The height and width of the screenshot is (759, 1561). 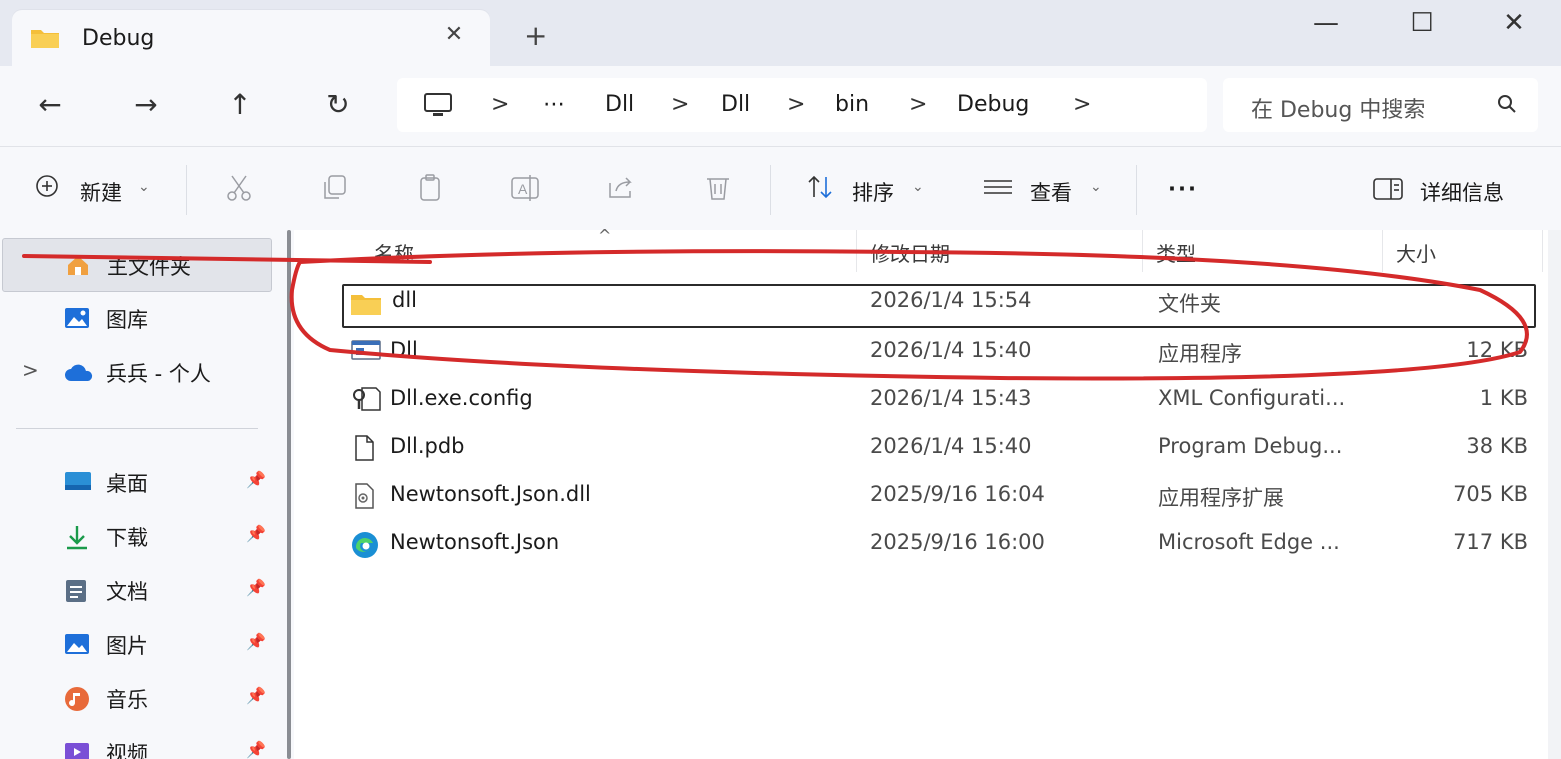 I want to click on config-icon, so click(x=367, y=399).